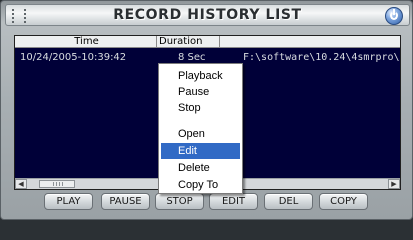  What do you see at coordinates (188, 42) in the screenshot?
I see `column-header-duration: Duration` at bounding box center [188, 42].